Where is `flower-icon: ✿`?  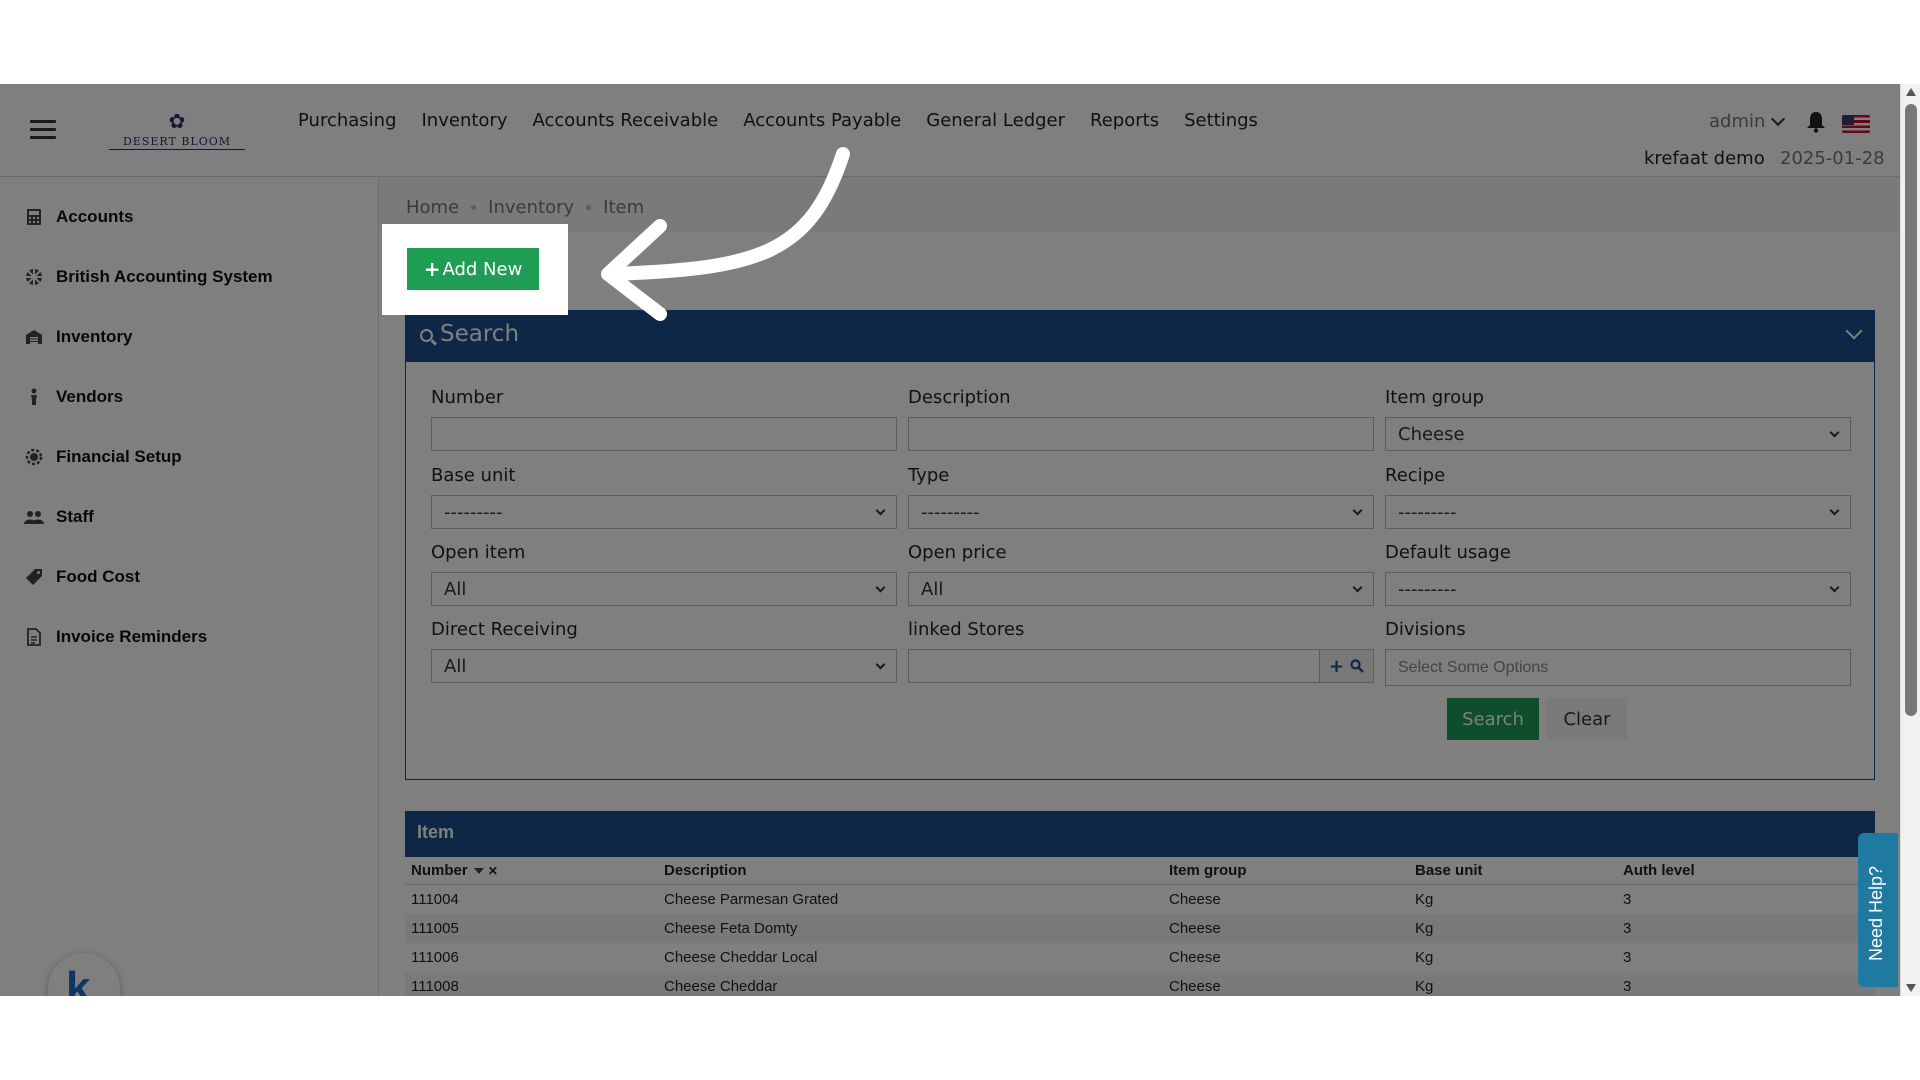
flower-icon: ✿ is located at coordinates (177, 121).